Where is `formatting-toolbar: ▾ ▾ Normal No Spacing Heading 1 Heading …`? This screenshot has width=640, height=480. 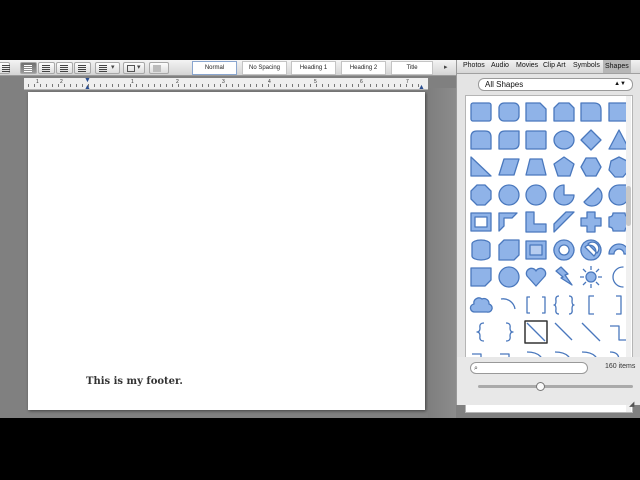 formatting-toolbar: ▾ ▾ Normal No Spacing Heading 1 Heading … is located at coordinates (228, 68).